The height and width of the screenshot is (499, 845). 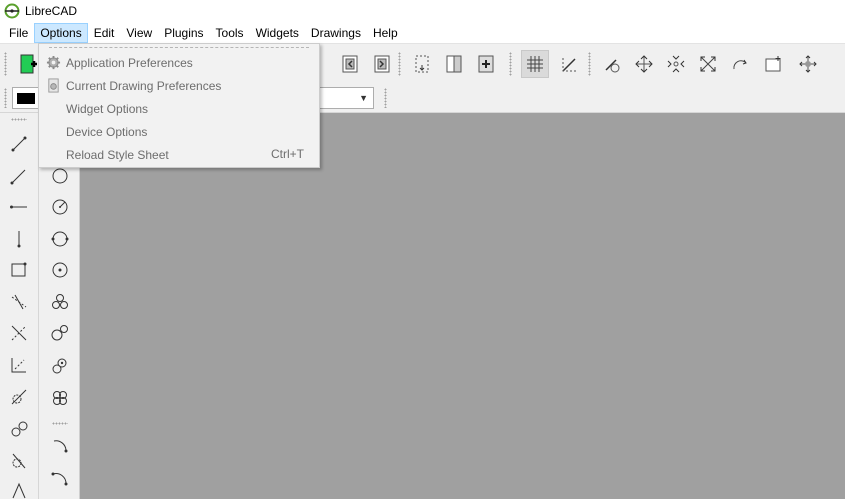 What do you see at coordinates (60, 207) in the screenshot?
I see `circle-center-radius-button` at bounding box center [60, 207].